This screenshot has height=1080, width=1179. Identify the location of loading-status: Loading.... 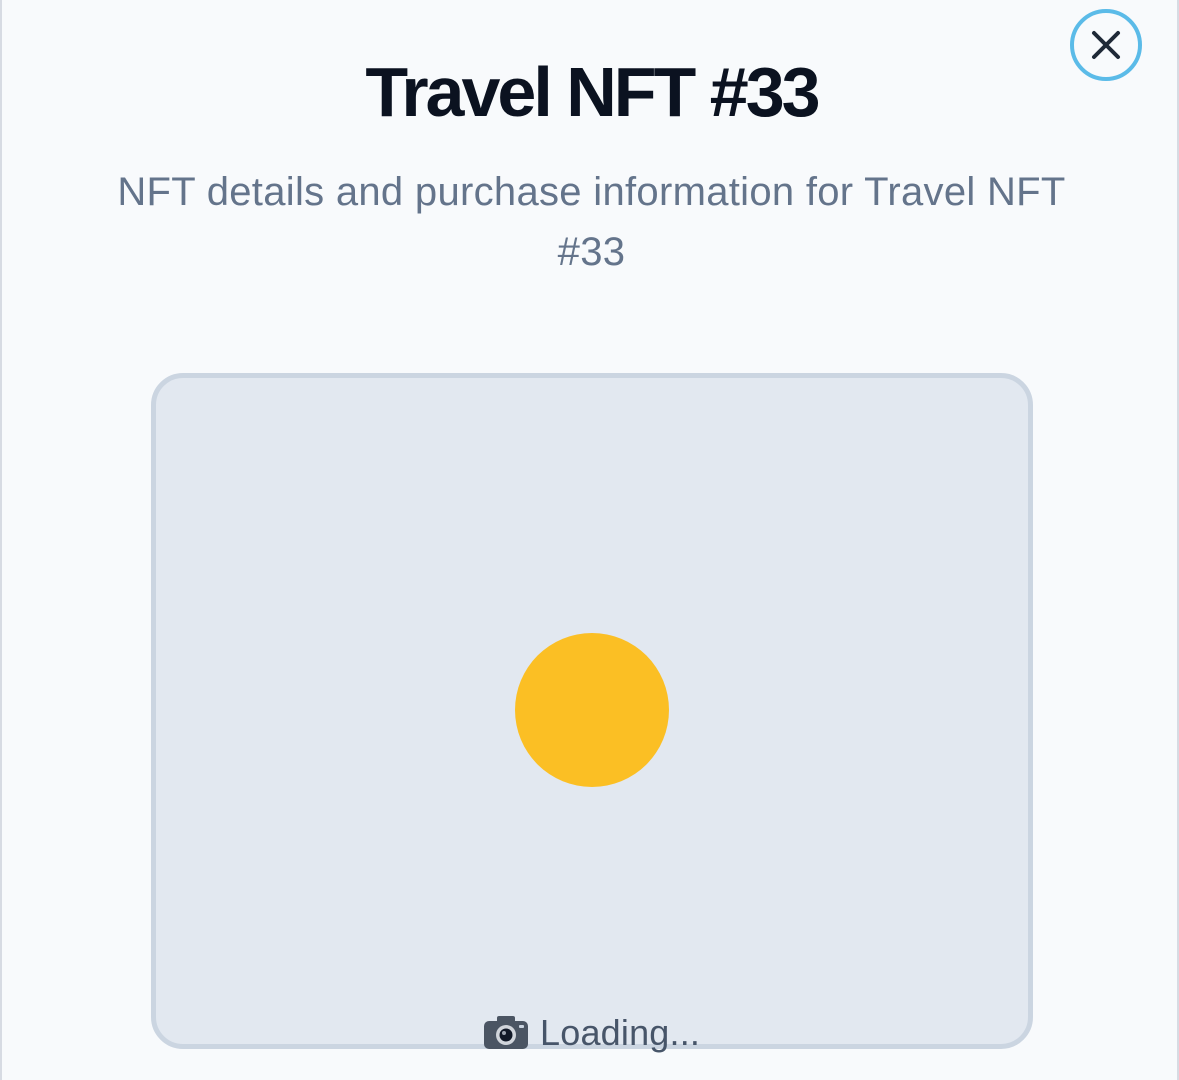
(591, 1033).